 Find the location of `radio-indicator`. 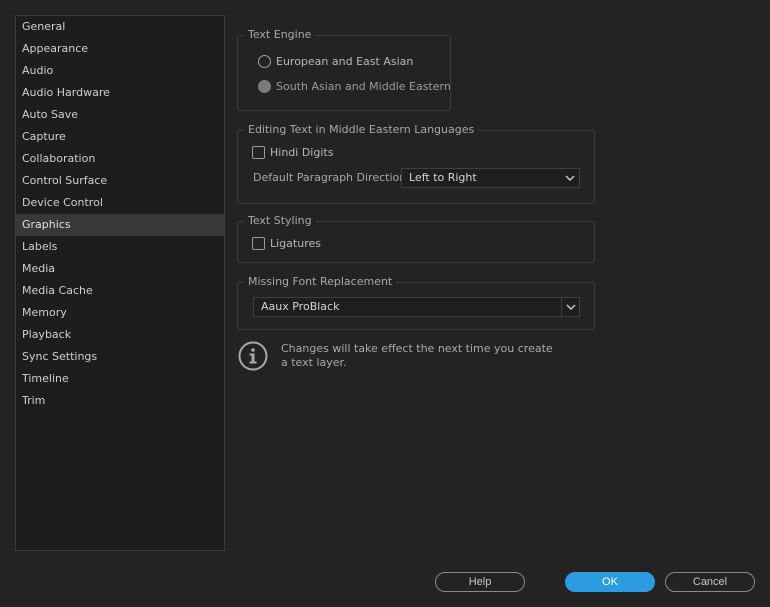

radio-indicator is located at coordinates (264, 61).